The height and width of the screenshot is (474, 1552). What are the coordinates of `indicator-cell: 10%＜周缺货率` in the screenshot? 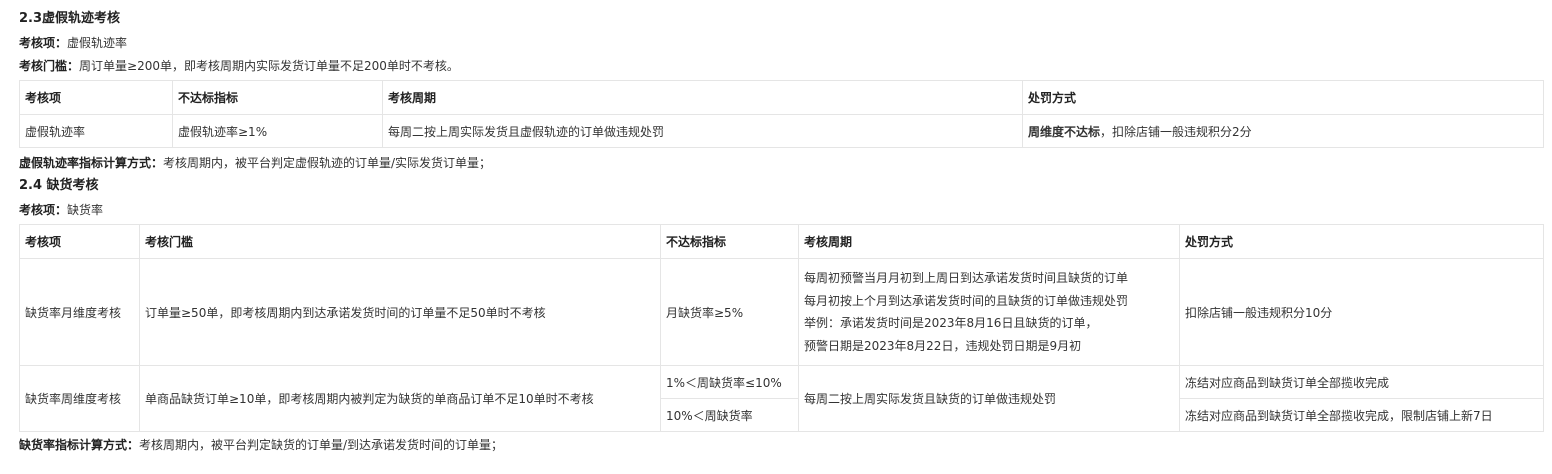 It's located at (729, 415).